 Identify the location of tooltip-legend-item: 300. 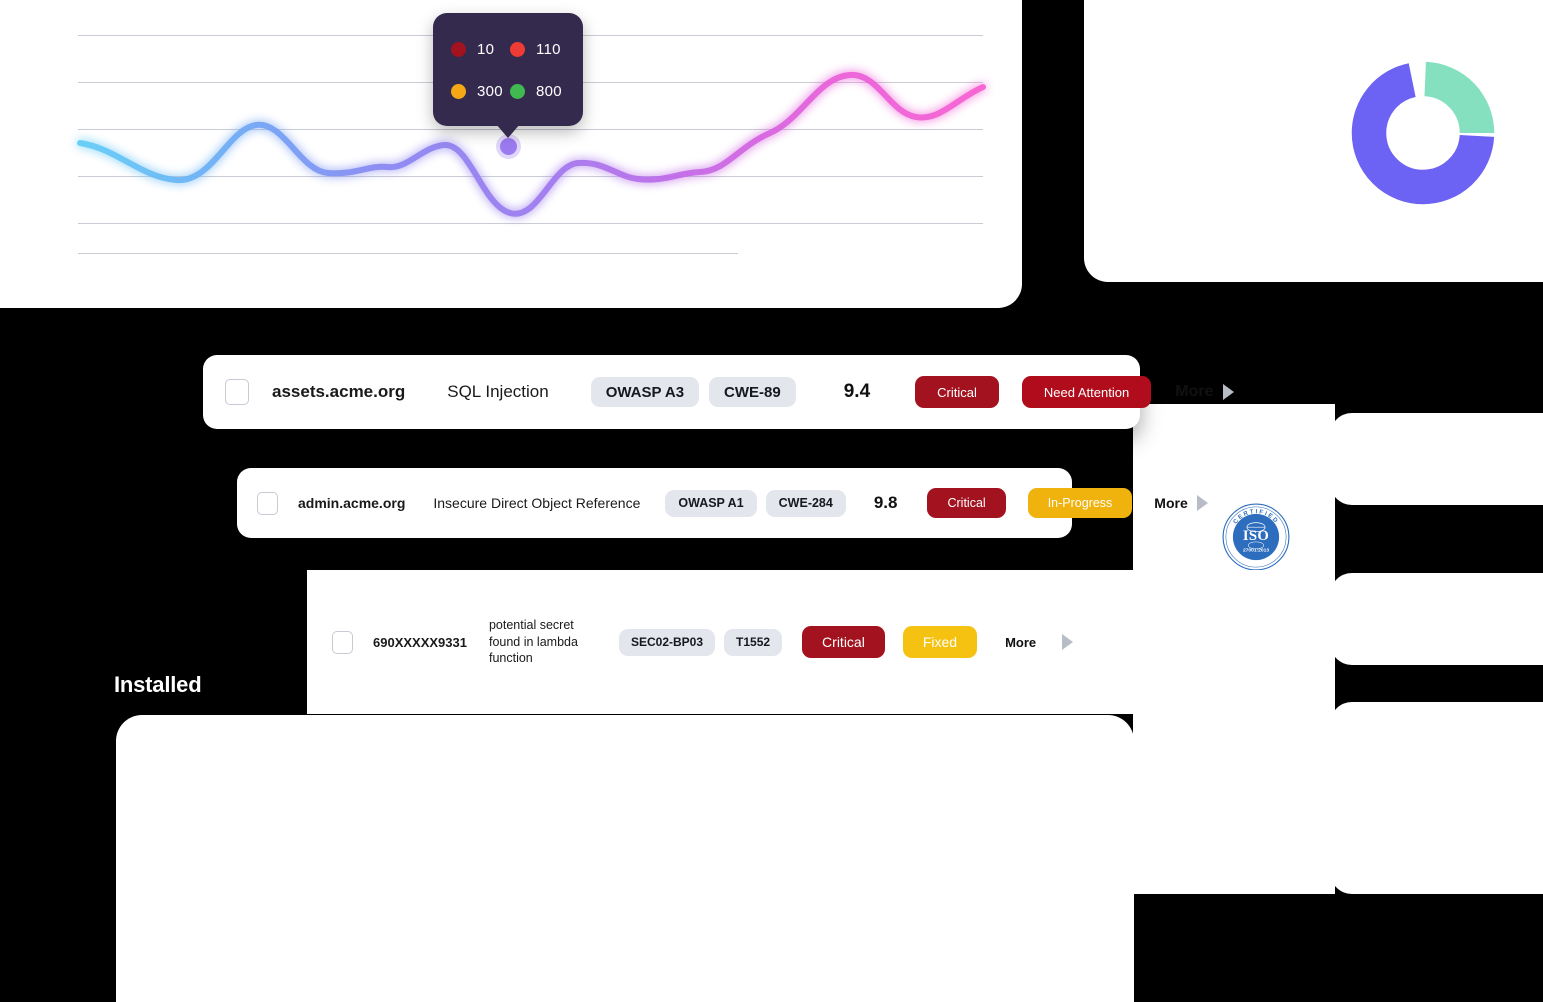
(480, 91).